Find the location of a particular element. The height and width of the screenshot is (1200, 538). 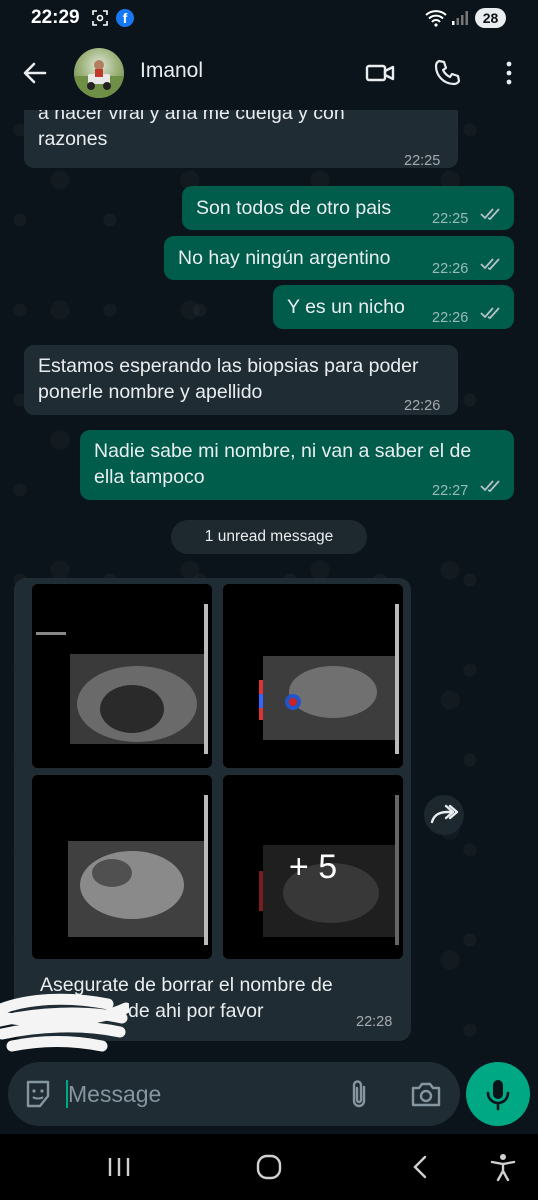

message-time: 22:27 is located at coordinates (450, 491).